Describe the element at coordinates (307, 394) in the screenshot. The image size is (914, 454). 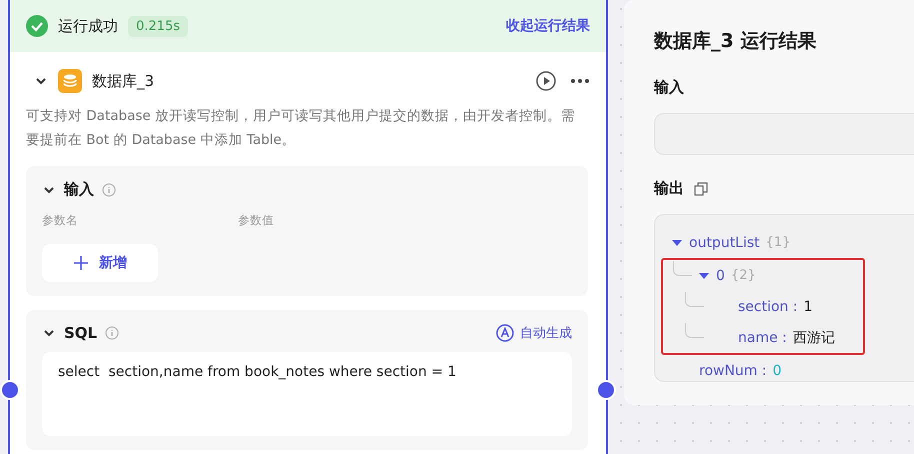
I see `sql-editor: select section,name from book_notes where section = 1` at that location.